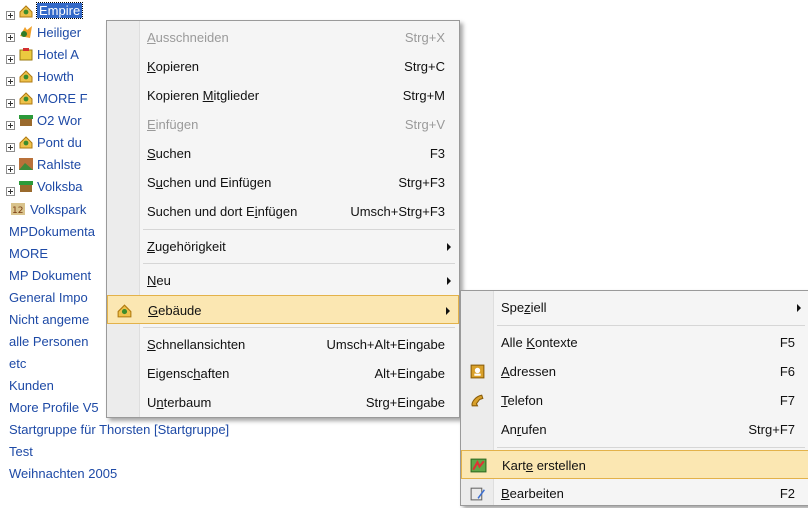 This screenshot has height=508, width=808. What do you see at coordinates (60, 187) in the screenshot?
I see `tree-item: Volksba` at bounding box center [60, 187].